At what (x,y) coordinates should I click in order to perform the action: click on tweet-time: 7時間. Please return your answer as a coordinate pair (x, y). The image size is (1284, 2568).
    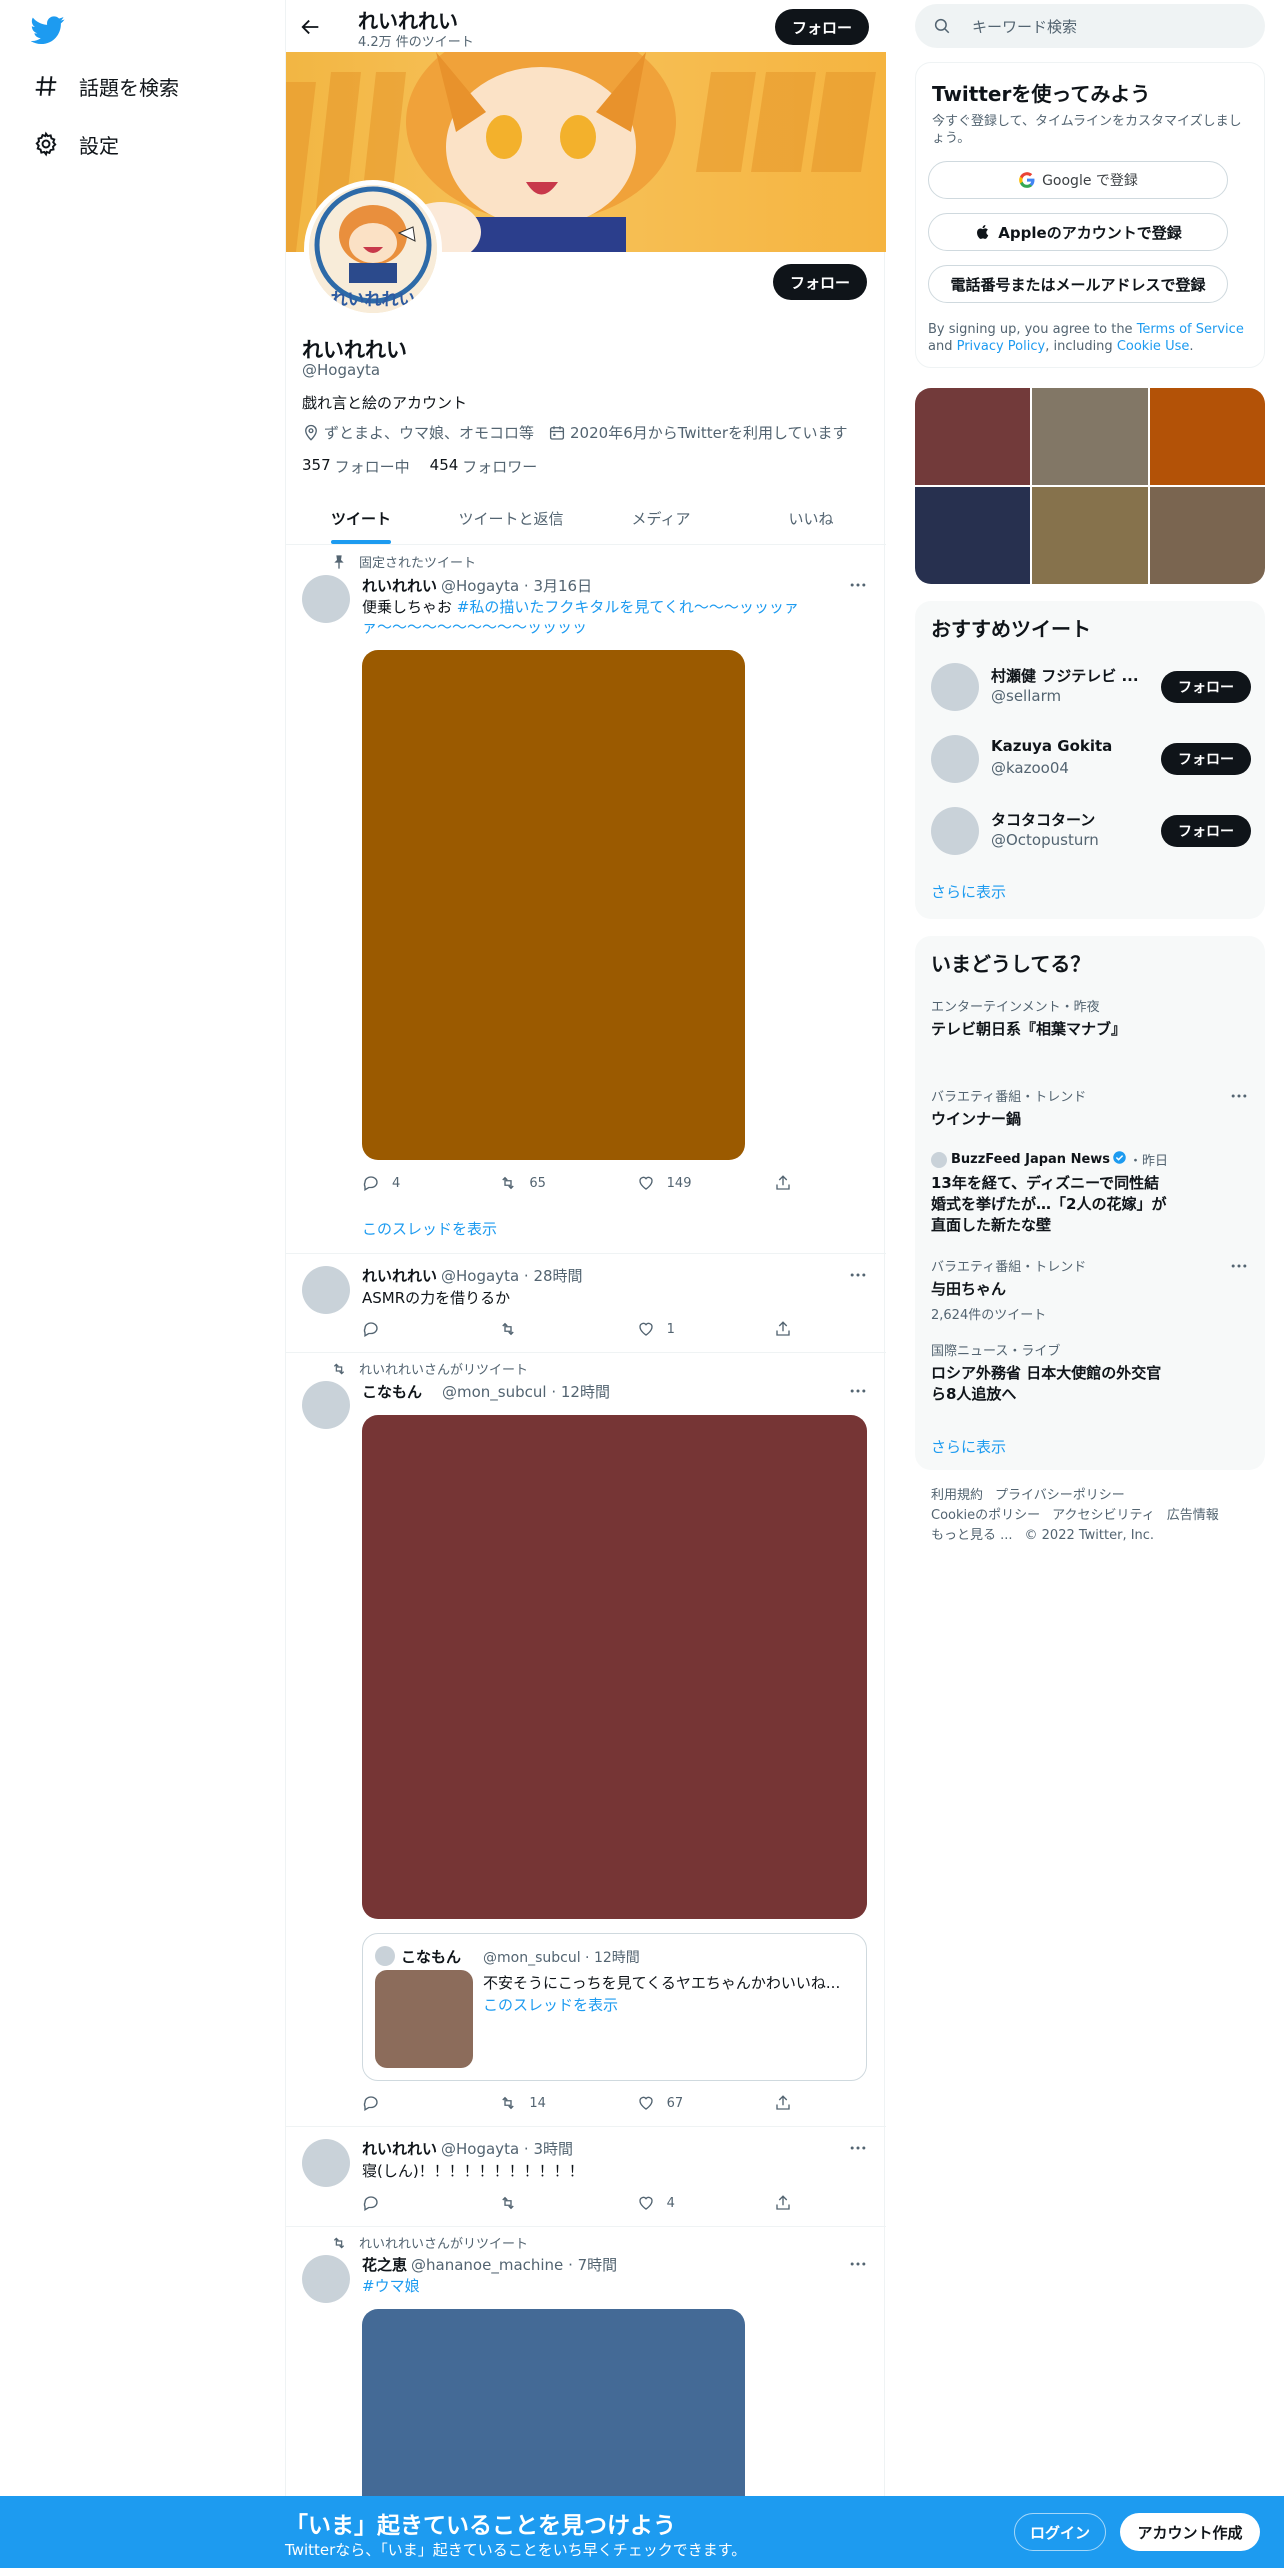
    Looking at the image, I should click on (598, 2265).